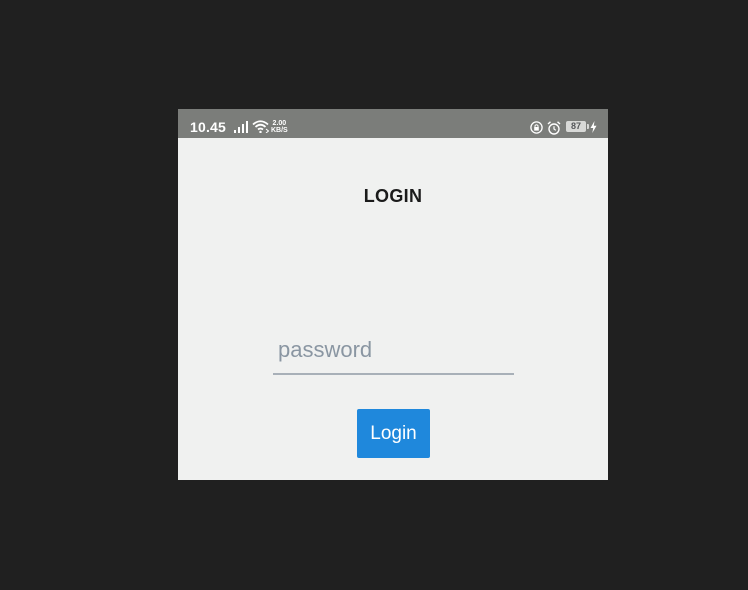 The height and width of the screenshot is (590, 748). I want to click on battery-level: 87, so click(575, 126).